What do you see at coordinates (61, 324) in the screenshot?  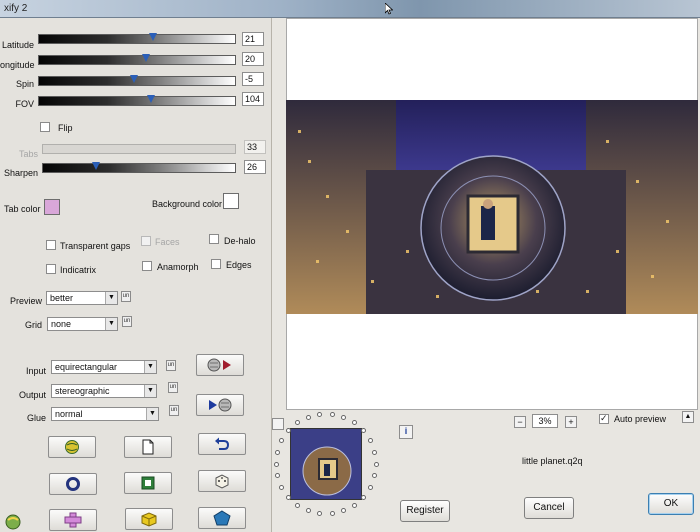 I see `grid-select-value: none` at bounding box center [61, 324].